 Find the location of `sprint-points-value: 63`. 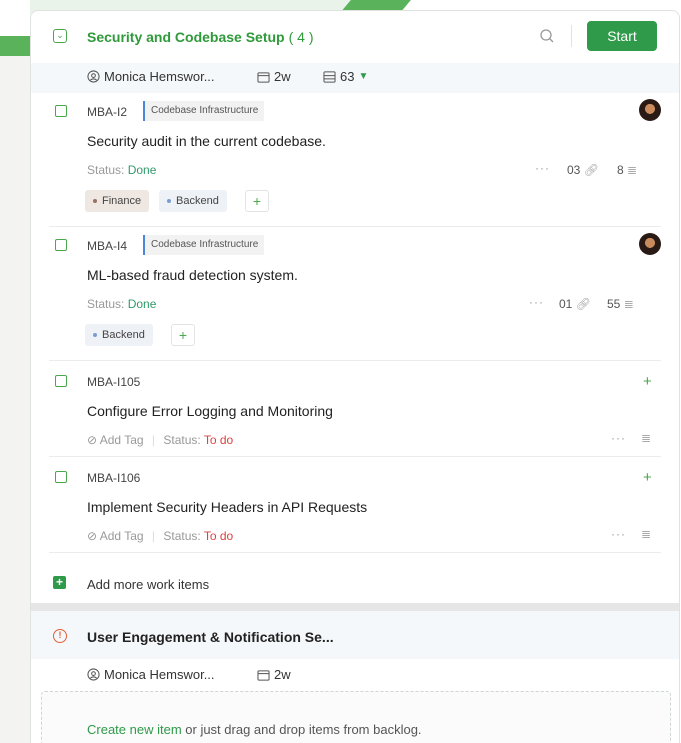

sprint-points-value: 63 is located at coordinates (347, 76).